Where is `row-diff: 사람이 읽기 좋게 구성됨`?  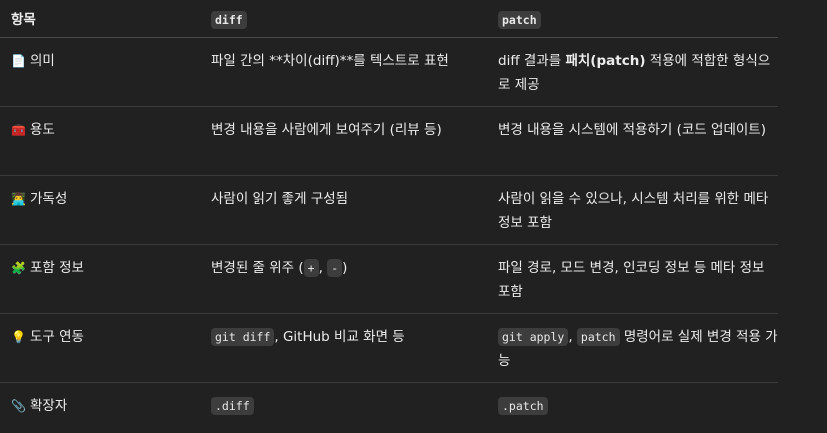
row-diff: 사람이 읽기 좋게 구성됨 is located at coordinates (280, 199).